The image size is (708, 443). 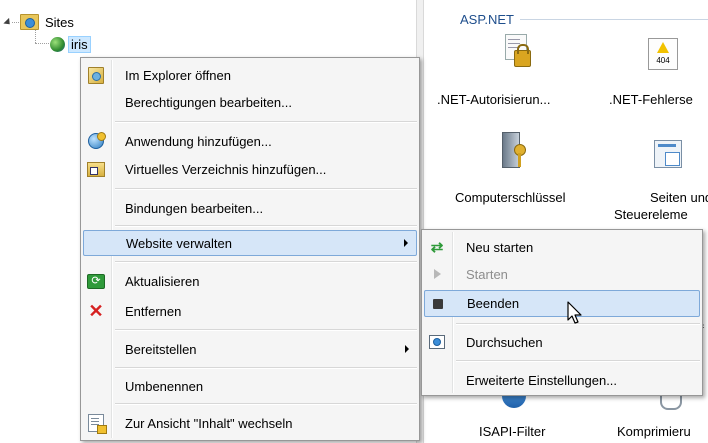 What do you see at coordinates (671, 402) in the screenshot?
I see `compression-icon` at bounding box center [671, 402].